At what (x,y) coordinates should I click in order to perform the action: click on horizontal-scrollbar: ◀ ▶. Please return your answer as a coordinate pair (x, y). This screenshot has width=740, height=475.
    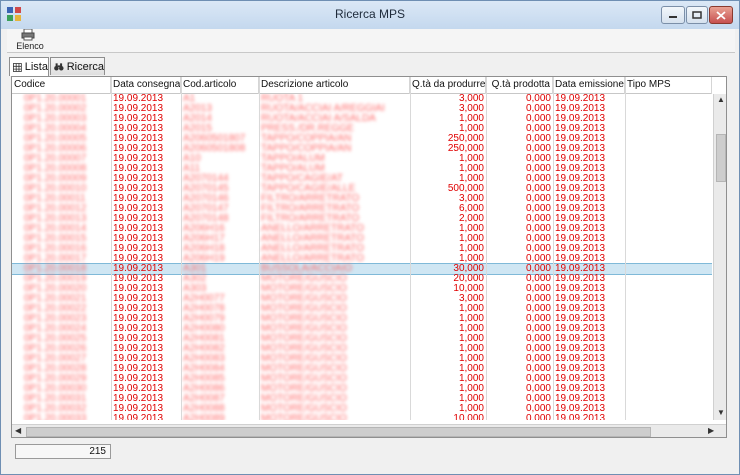
    Looking at the image, I should click on (369, 430).